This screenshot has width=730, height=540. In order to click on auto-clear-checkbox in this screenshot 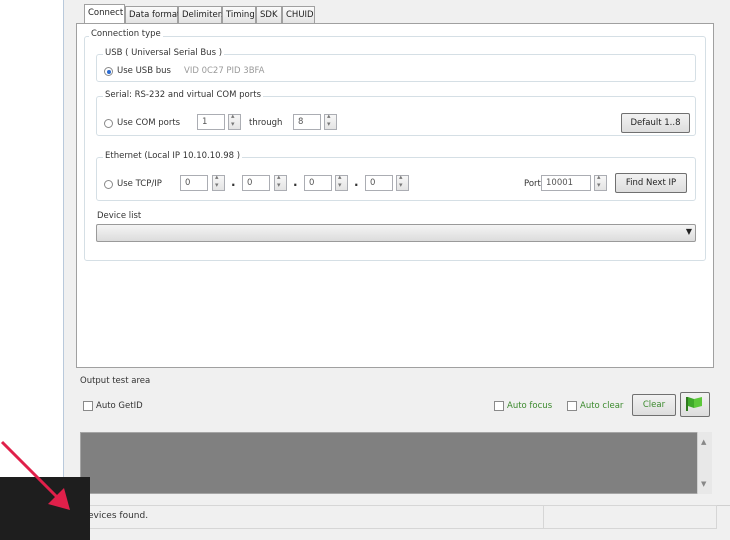, I will do `click(572, 406)`.